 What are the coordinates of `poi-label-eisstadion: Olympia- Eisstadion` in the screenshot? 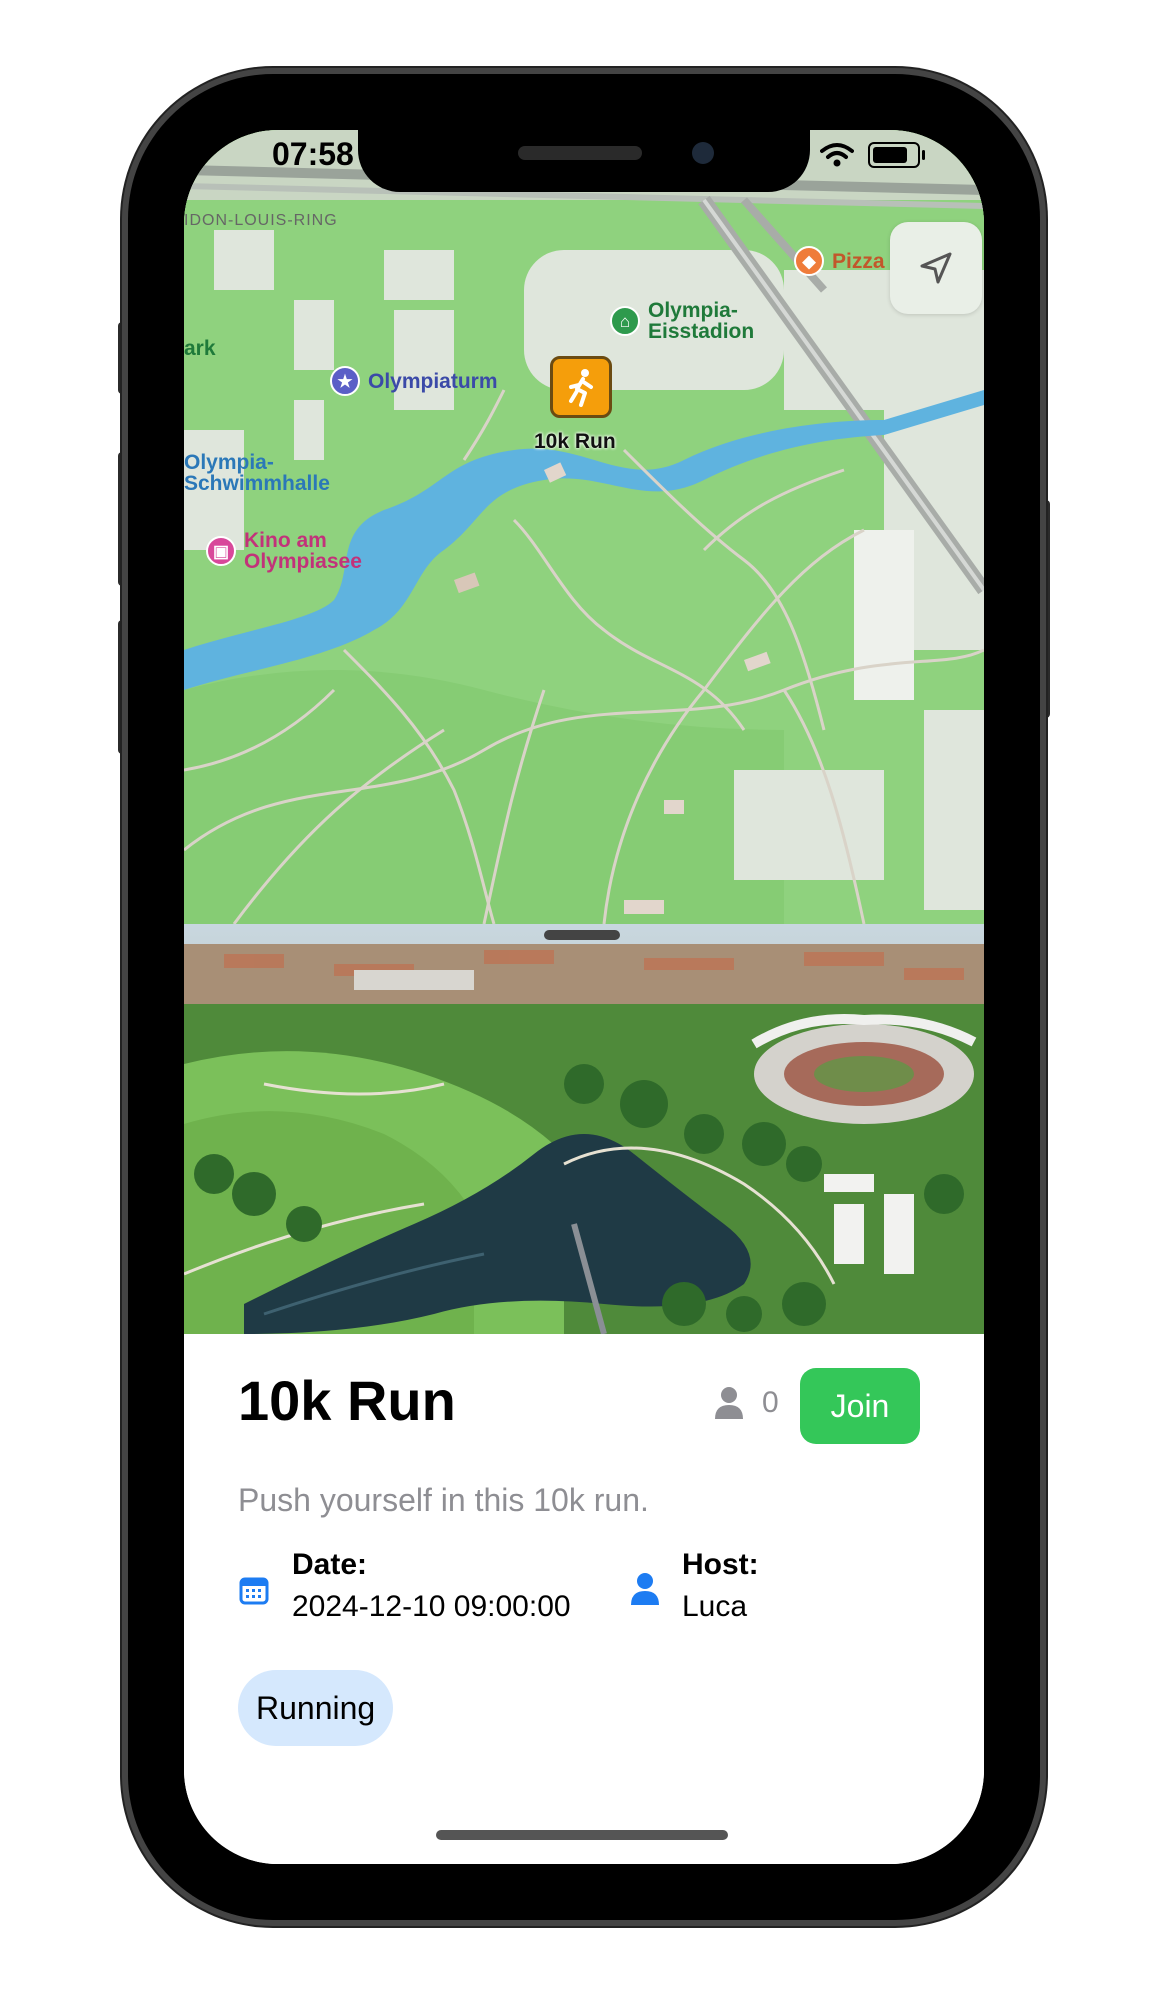 It's located at (701, 321).